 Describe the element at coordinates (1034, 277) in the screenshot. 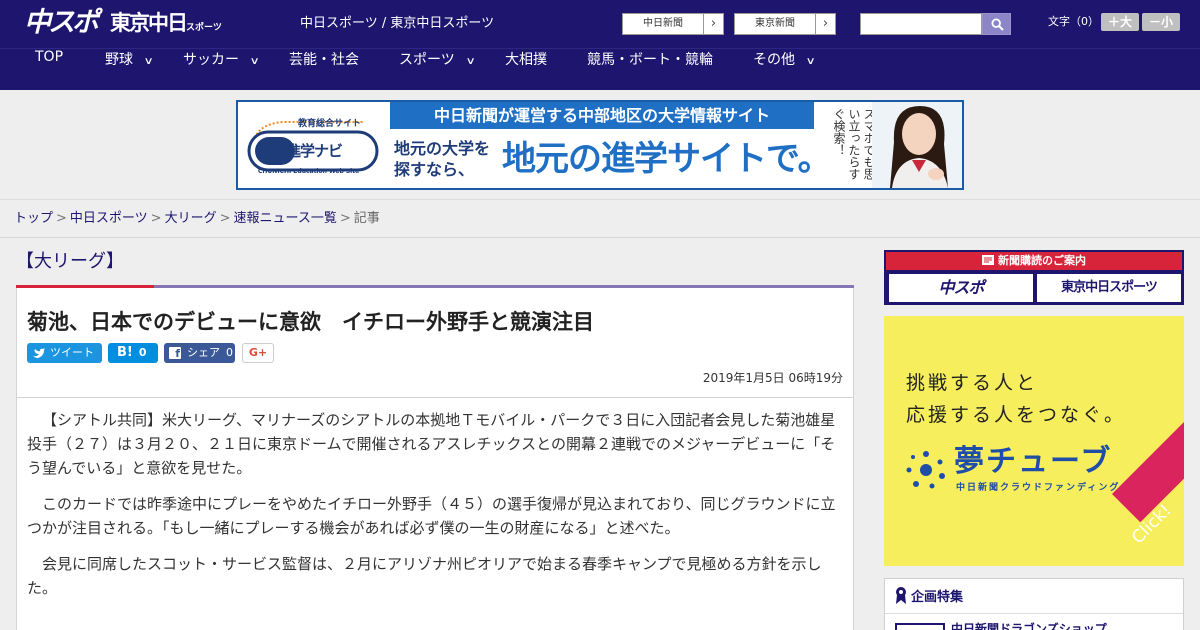

I see `subscription-box: 新聞購読のご案内 中スポ 東京中日スポーツ` at that location.